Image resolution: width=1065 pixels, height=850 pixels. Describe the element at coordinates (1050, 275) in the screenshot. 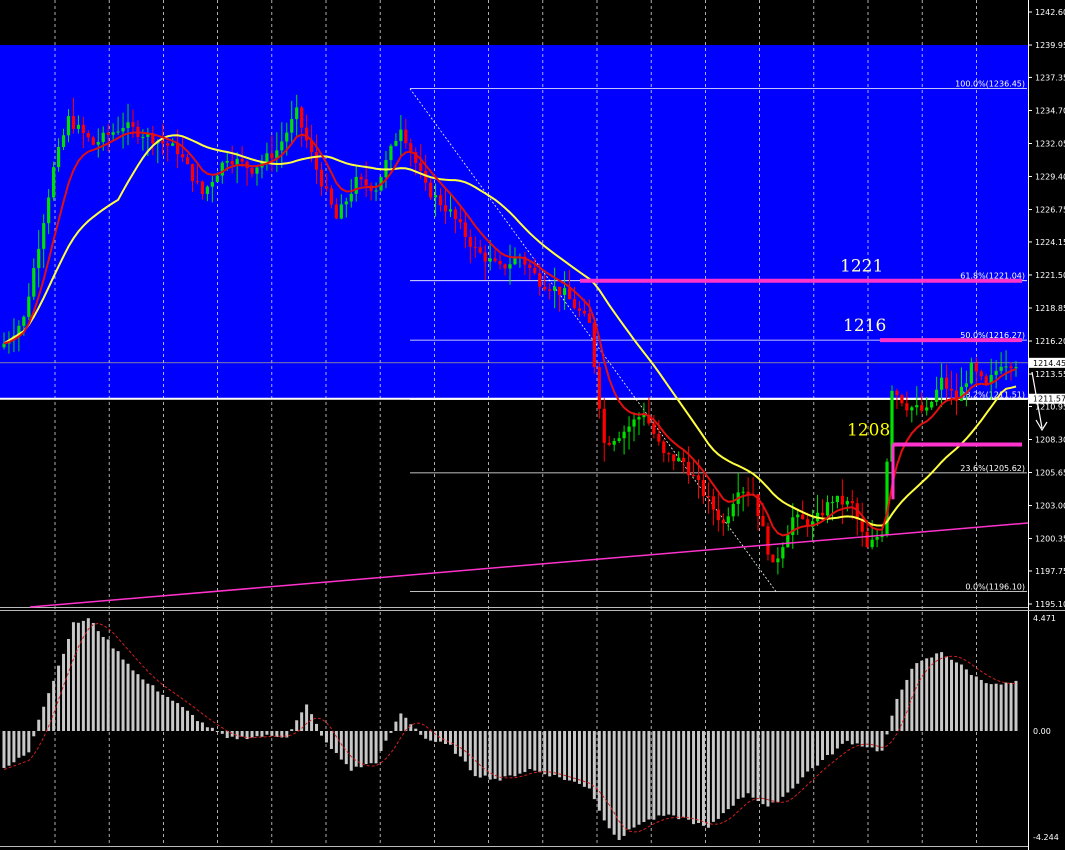

I see `price-axis-label: 1221.50` at that location.